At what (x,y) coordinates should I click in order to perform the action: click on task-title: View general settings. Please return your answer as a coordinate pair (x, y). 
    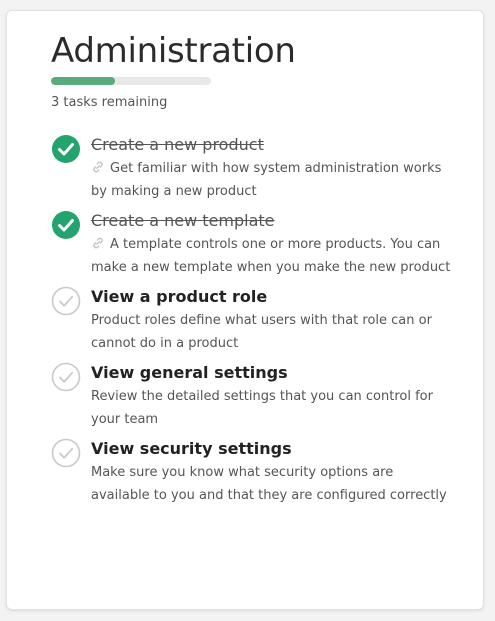
    Looking at the image, I should click on (271, 373).